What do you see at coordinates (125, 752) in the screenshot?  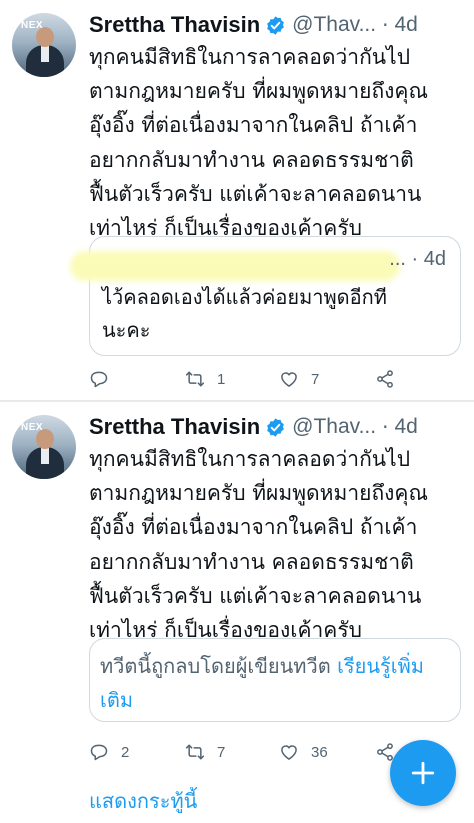 I see `reply-count: 2` at bounding box center [125, 752].